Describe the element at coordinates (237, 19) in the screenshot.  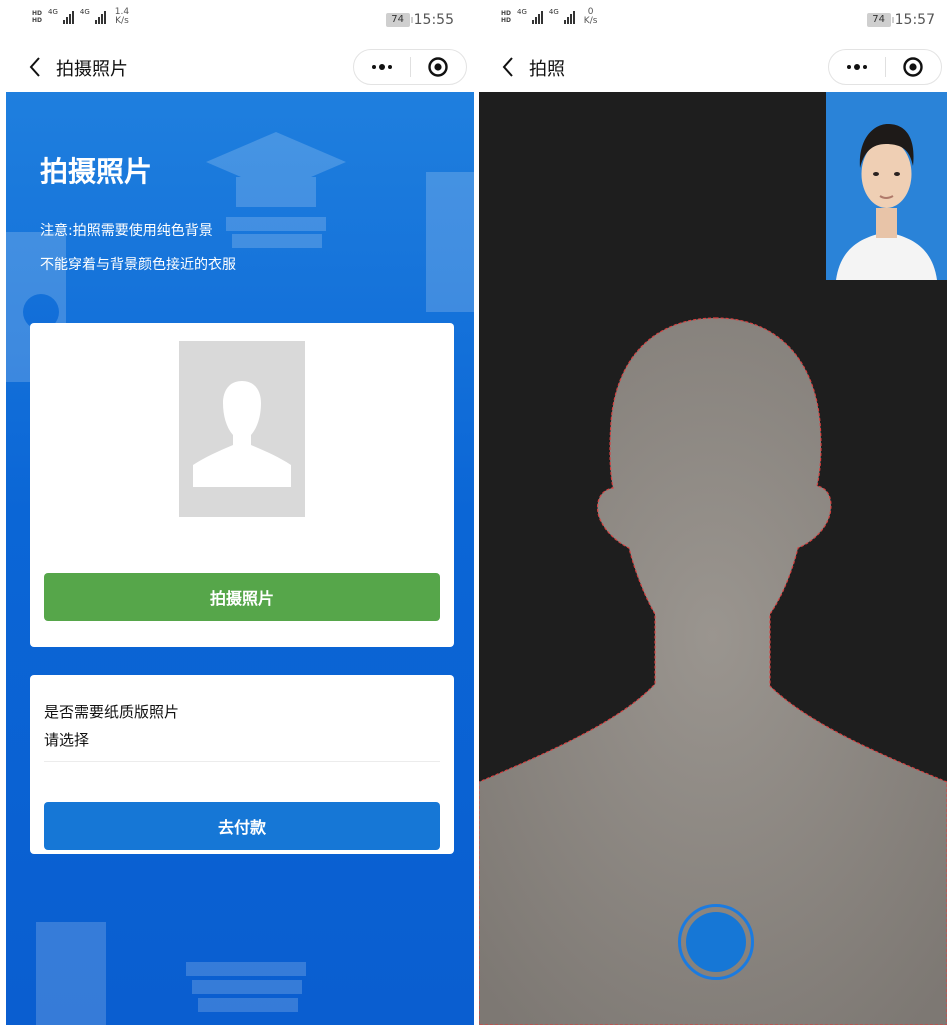
I see `status-bar: HD HD 4G 4G 1.4 K/s 74 15:55` at that location.